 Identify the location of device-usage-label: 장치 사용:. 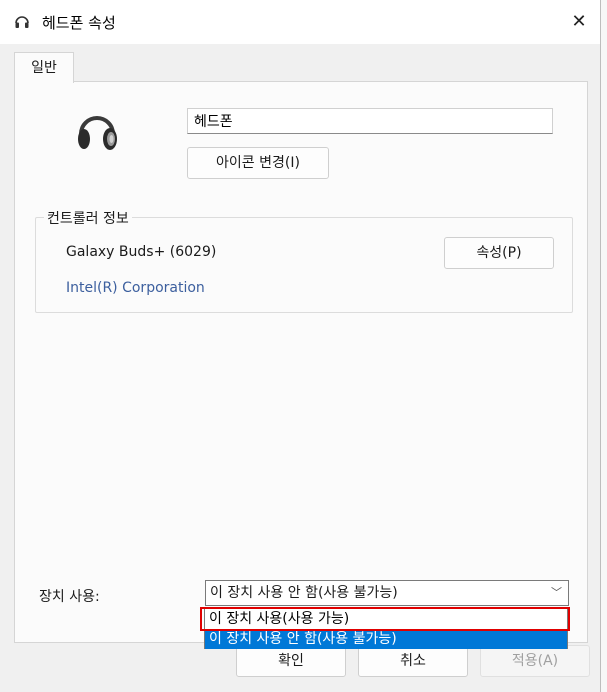
(69, 597).